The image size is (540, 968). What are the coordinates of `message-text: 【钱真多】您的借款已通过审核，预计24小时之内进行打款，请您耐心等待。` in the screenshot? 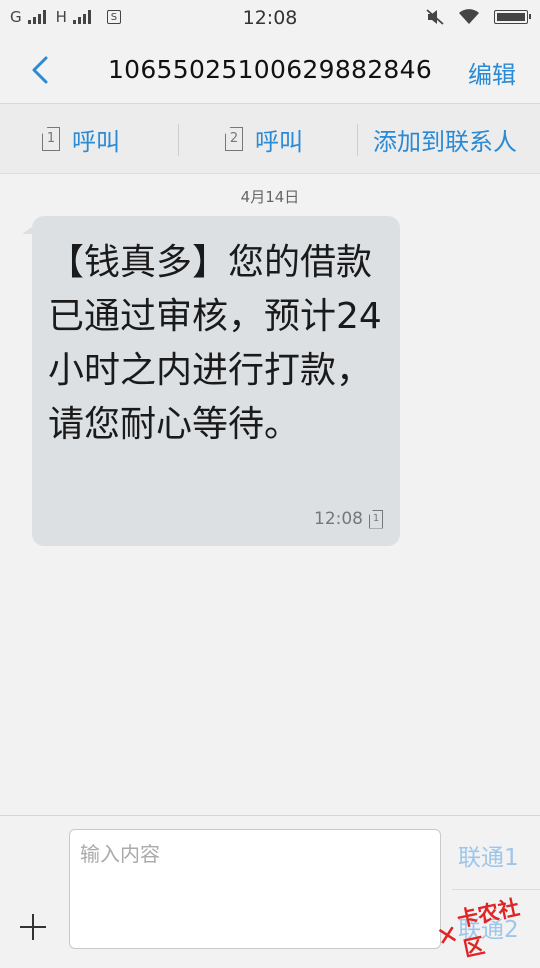 It's located at (215, 343).